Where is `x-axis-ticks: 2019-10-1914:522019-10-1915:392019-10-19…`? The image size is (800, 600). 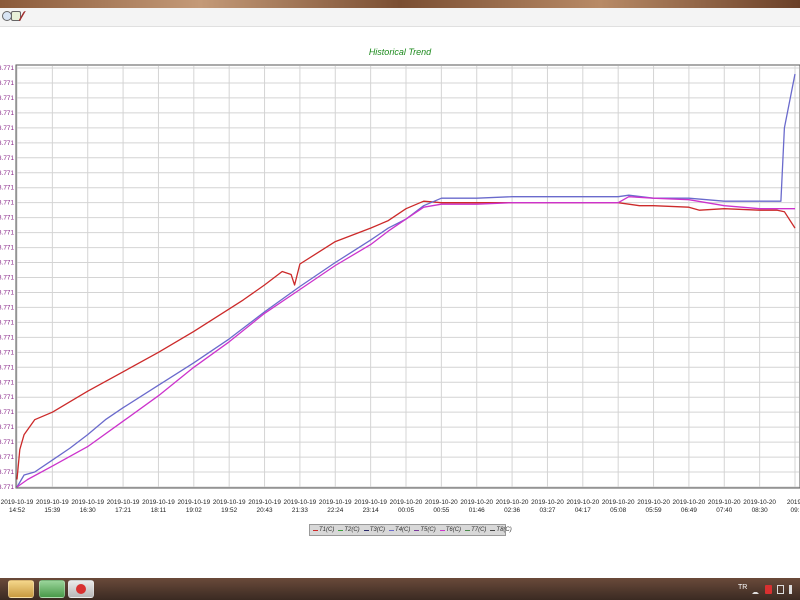
x-axis-ticks: 2019-10-1914:522019-10-1915:392019-10-19… is located at coordinates (400, 506).